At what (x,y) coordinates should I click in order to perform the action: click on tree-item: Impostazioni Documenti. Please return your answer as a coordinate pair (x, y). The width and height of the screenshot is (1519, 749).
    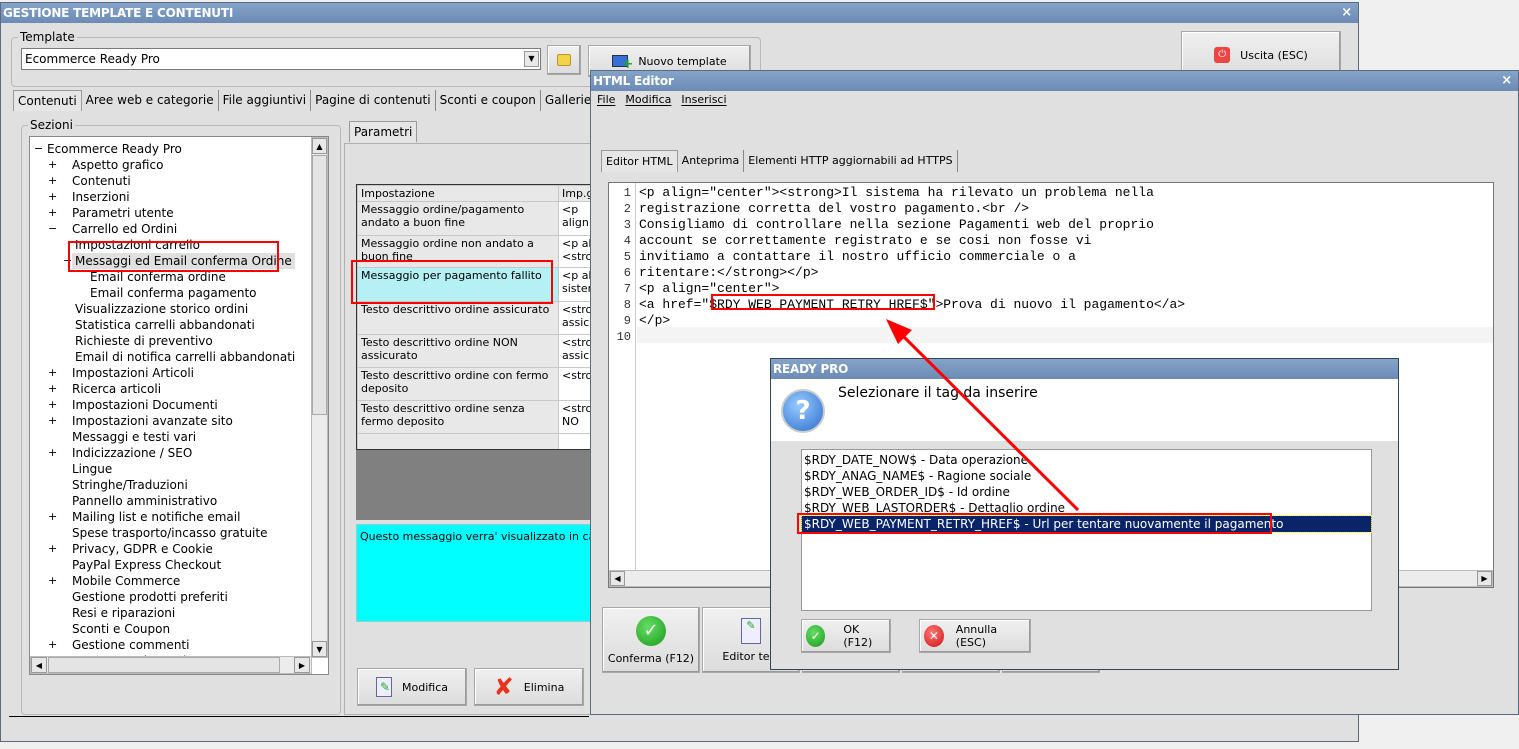
    Looking at the image, I should click on (140, 405).